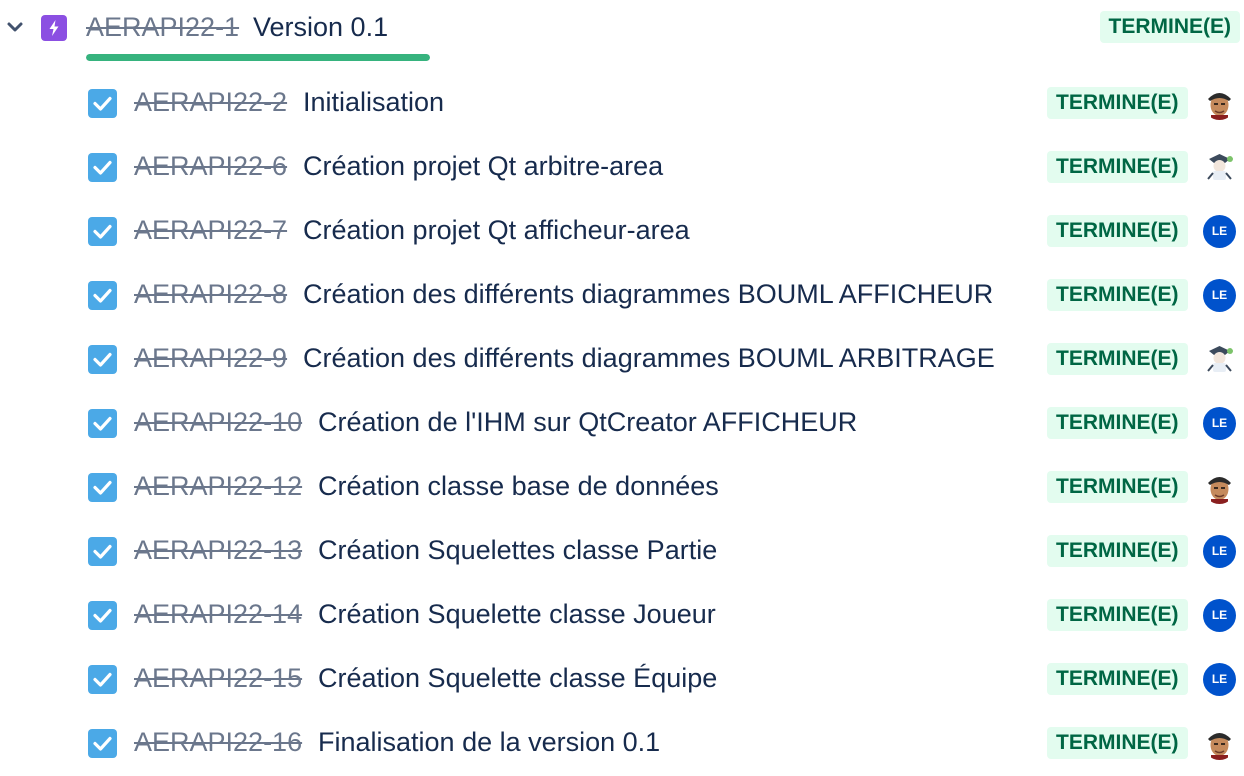 Image resolution: width=1244 pixels, height=776 pixels. What do you see at coordinates (1169, 27) in the screenshot?
I see `epic-status-badge: TERMINE(E)` at bounding box center [1169, 27].